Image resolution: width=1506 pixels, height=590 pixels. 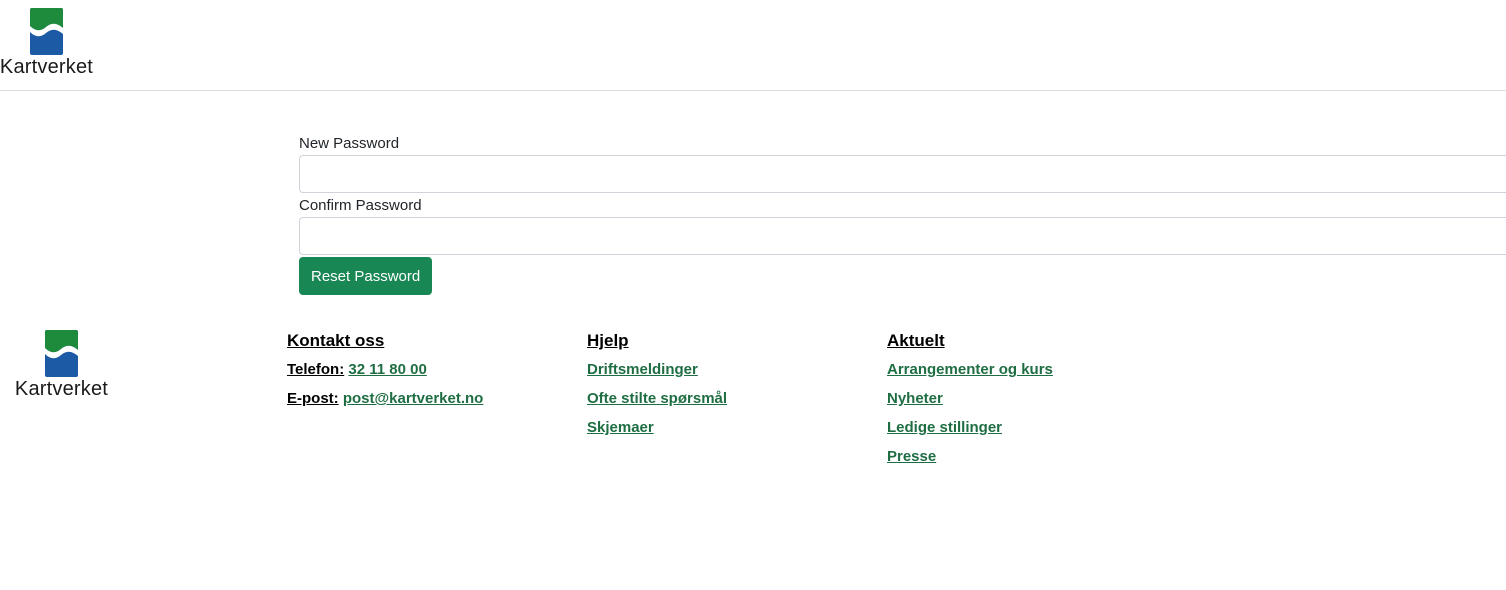 I want to click on footer-contact-heading: Kontakt oss, so click(x=336, y=340).